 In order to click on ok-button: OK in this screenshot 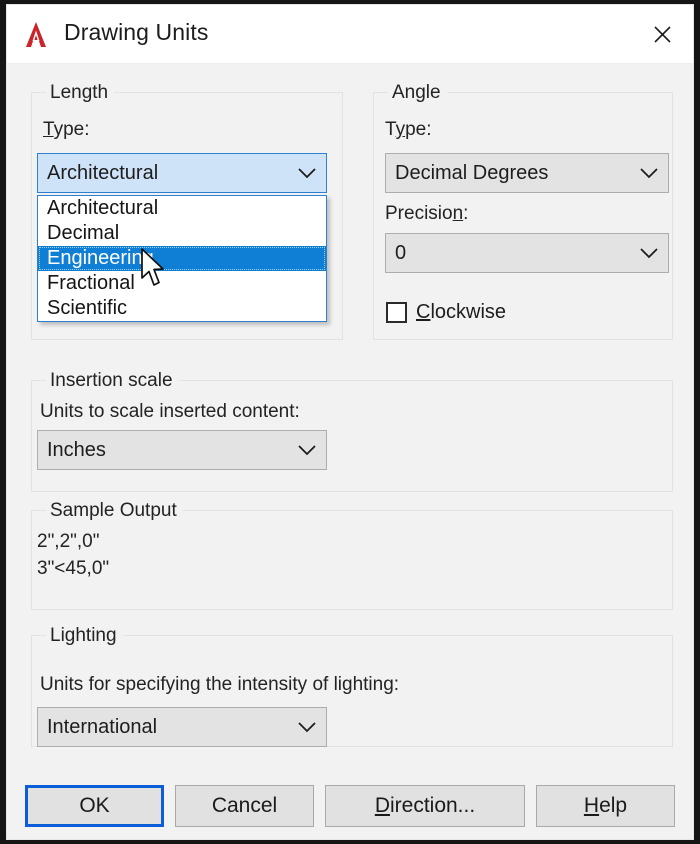, I will do `click(94, 806)`.